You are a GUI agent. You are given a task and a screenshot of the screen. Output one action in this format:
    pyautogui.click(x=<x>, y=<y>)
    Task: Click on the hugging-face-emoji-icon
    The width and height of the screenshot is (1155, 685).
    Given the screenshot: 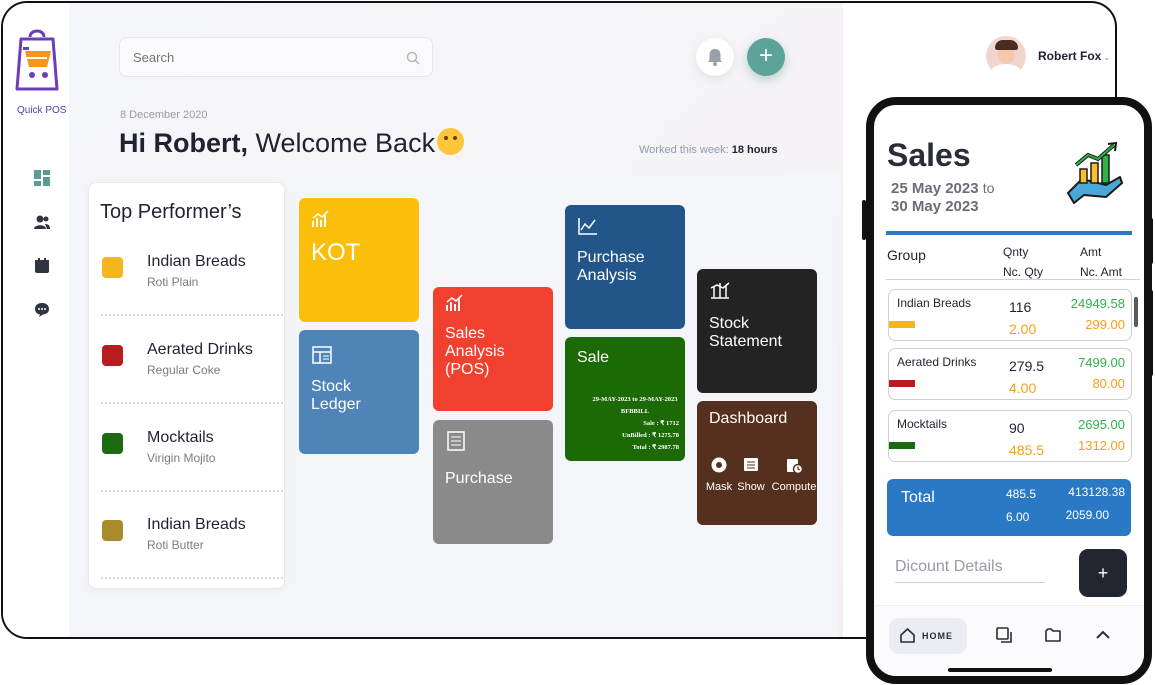 What is the action you would take?
    pyautogui.click(x=451, y=141)
    